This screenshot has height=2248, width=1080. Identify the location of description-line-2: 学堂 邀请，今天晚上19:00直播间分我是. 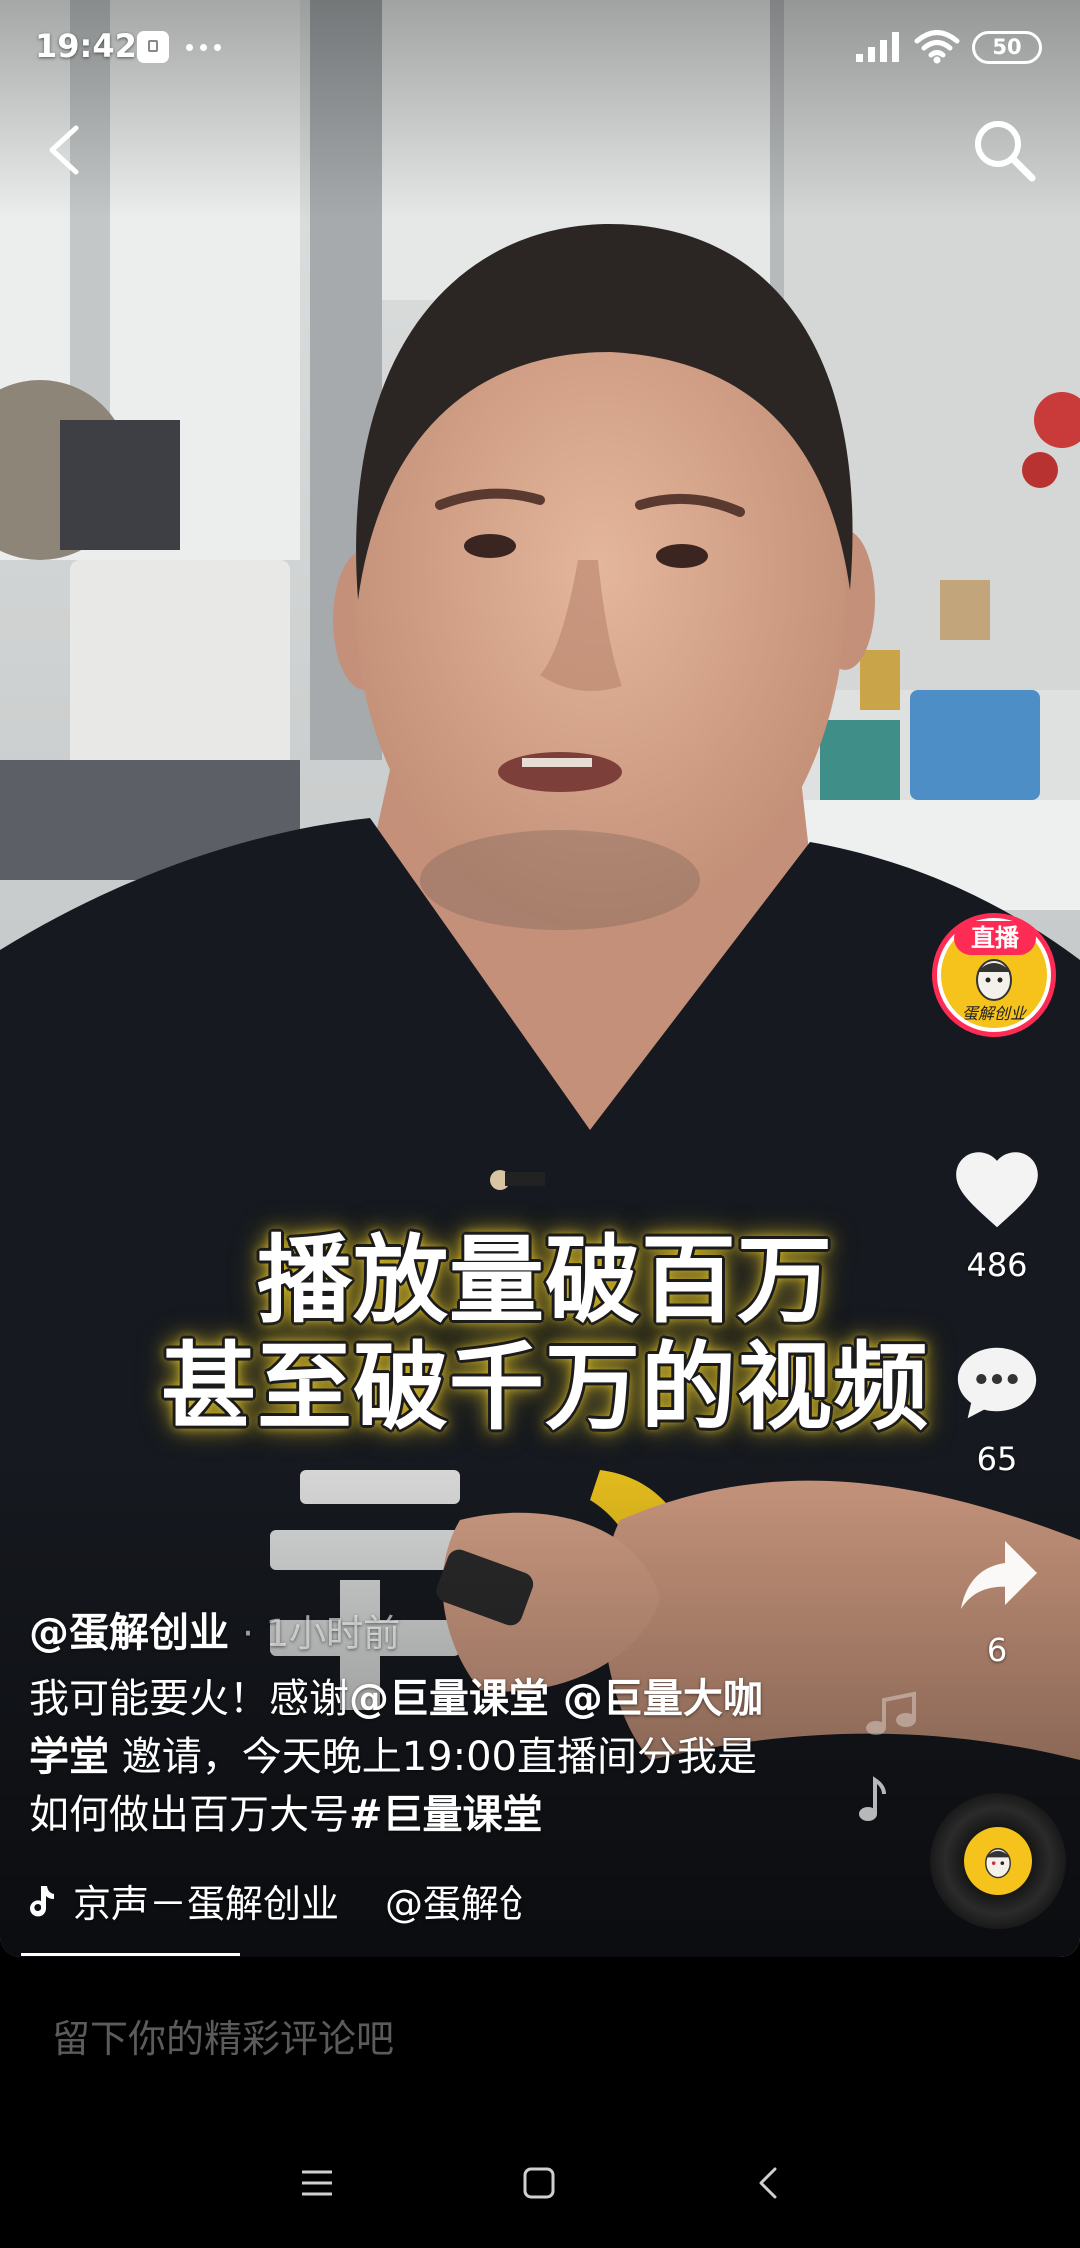
(393, 1757).